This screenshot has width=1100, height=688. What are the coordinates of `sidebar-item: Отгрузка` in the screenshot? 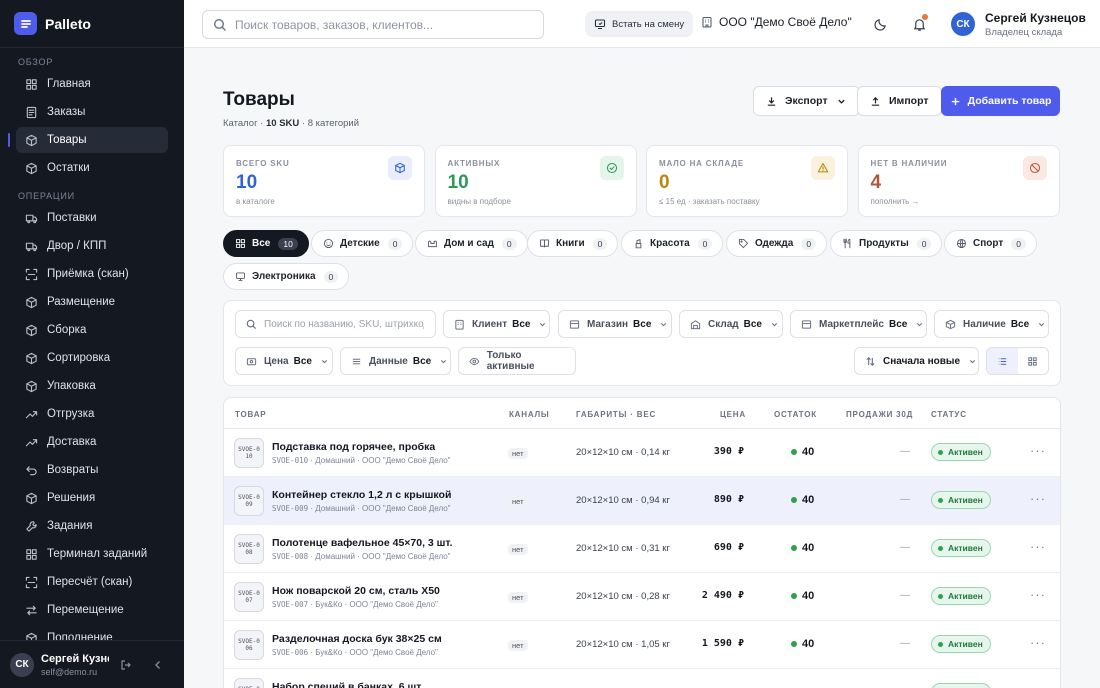 It's located at (92, 414).